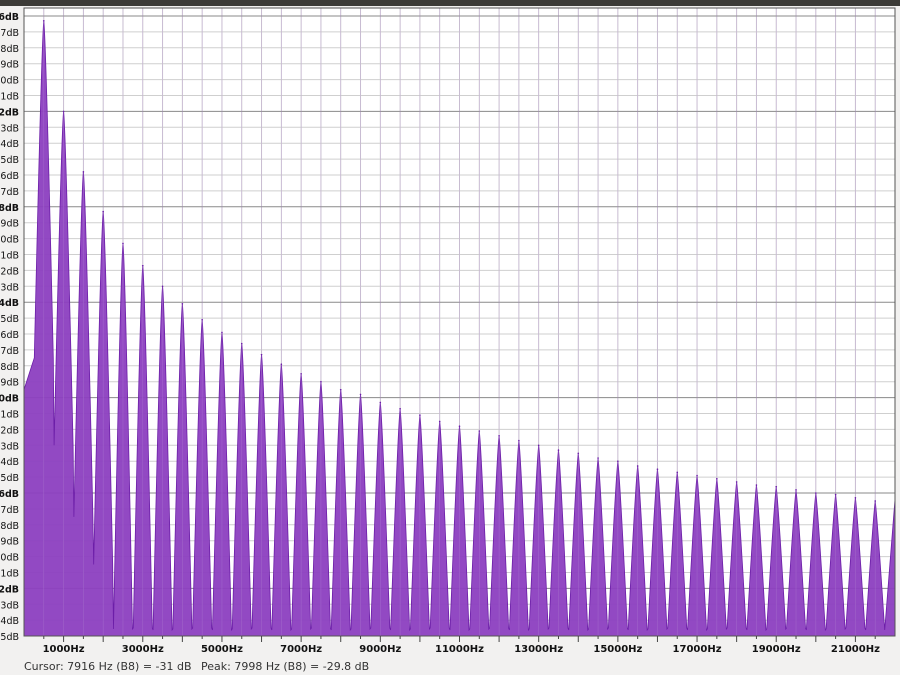 The width and height of the screenshot is (900, 675). What do you see at coordinates (108, 666) in the screenshot?
I see `cursor-readout: Cursor: 7916 Hz (B8) = -31 dB` at bounding box center [108, 666].